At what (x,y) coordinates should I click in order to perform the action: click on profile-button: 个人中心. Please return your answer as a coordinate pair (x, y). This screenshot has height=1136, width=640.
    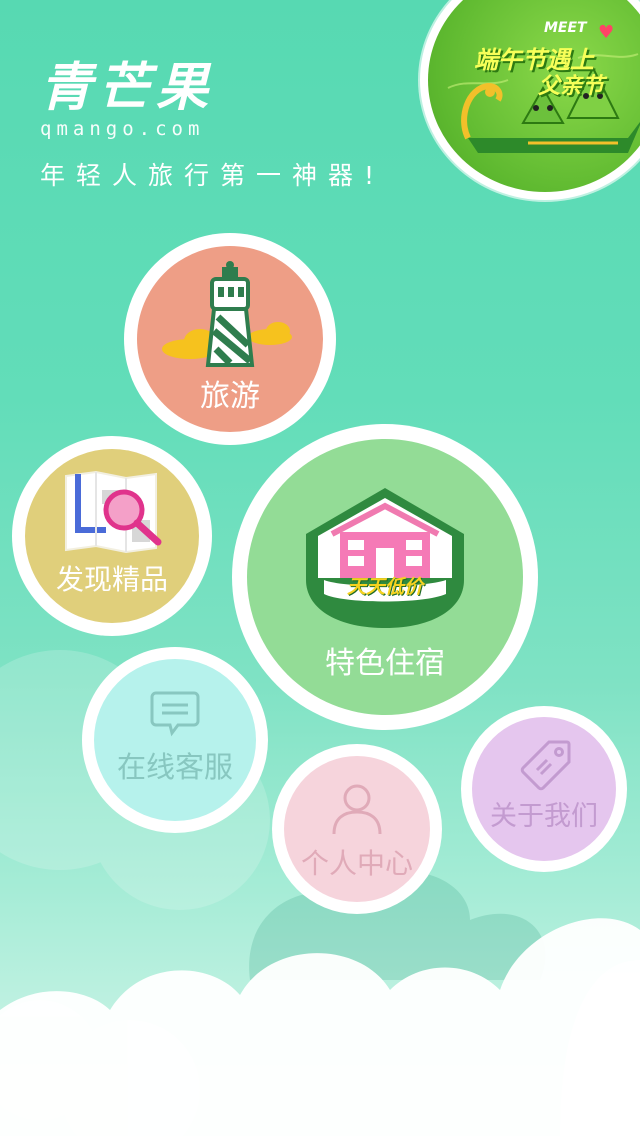
    Looking at the image, I should click on (357, 829).